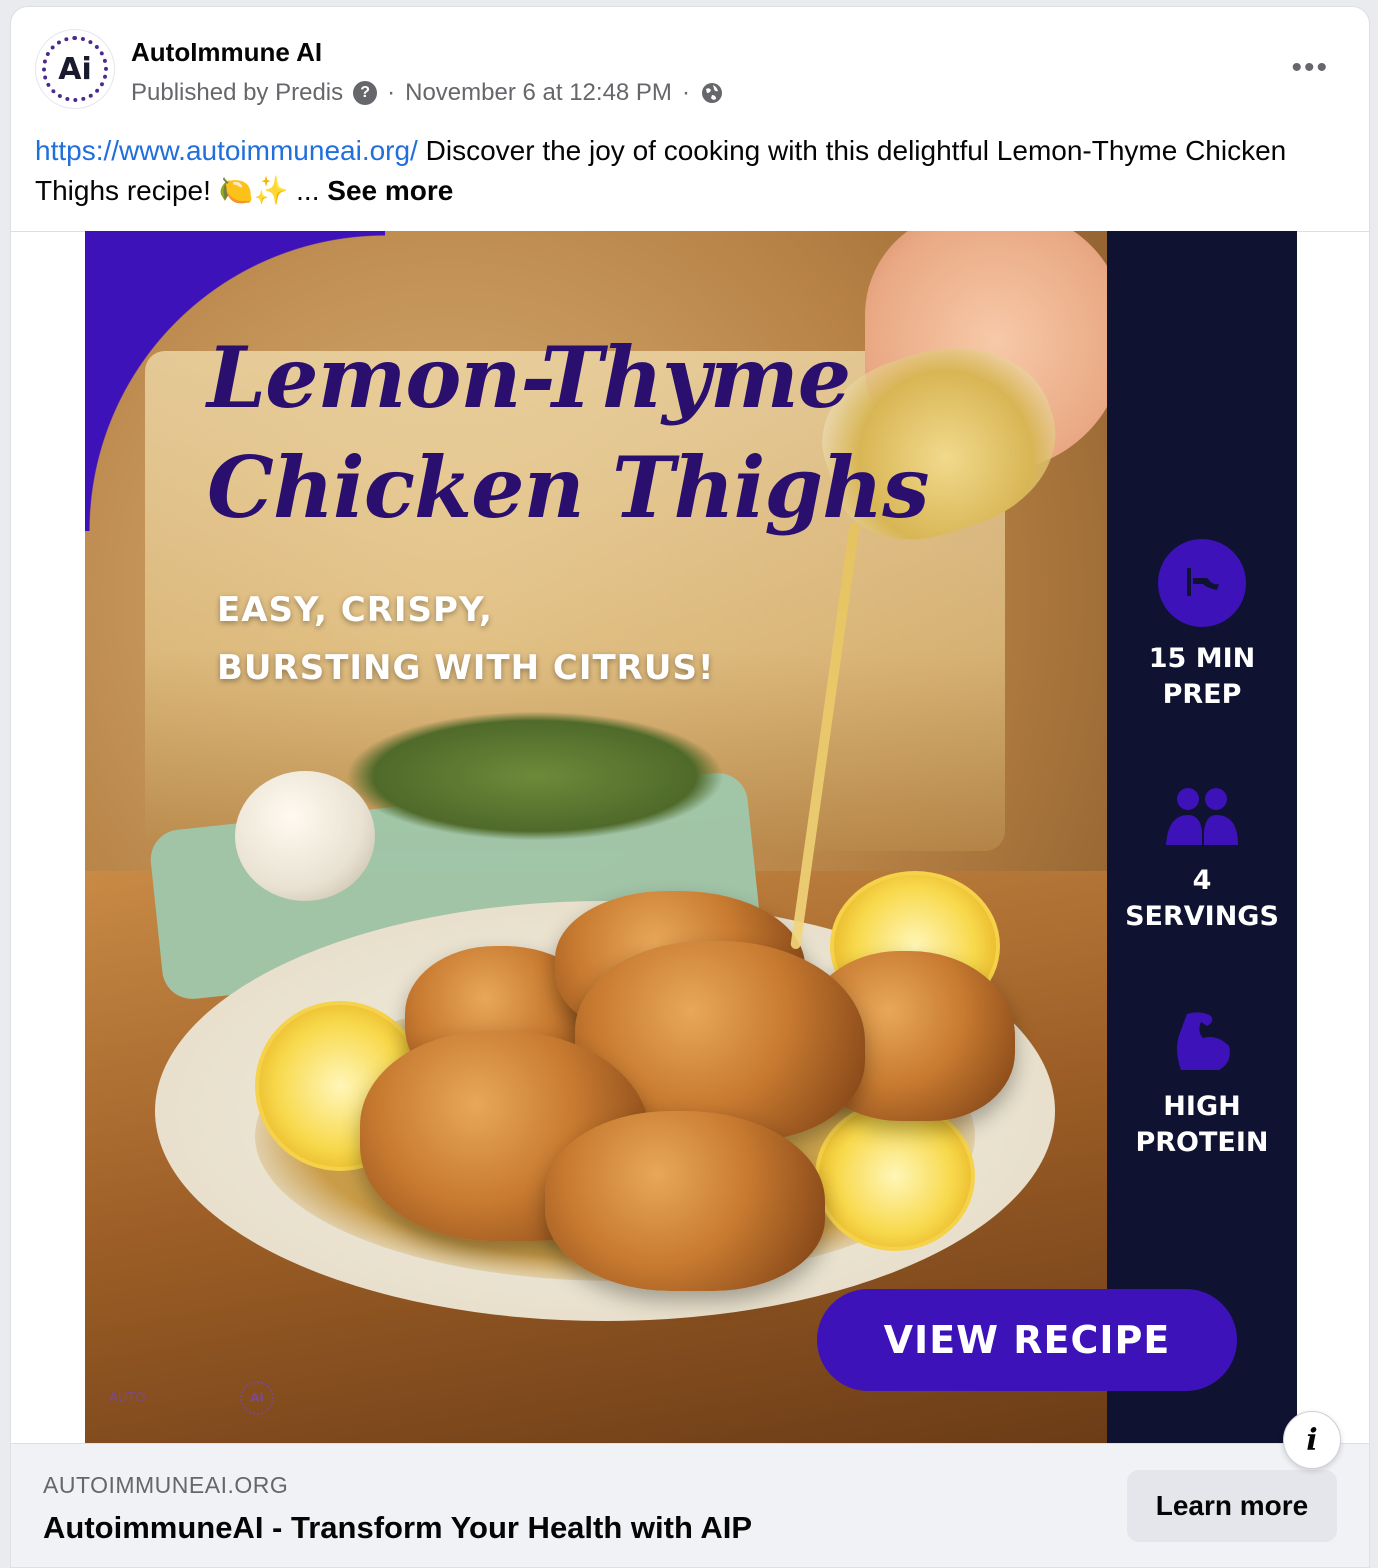  I want to click on feature-prep: 15 MIN PREP, so click(1202, 626).